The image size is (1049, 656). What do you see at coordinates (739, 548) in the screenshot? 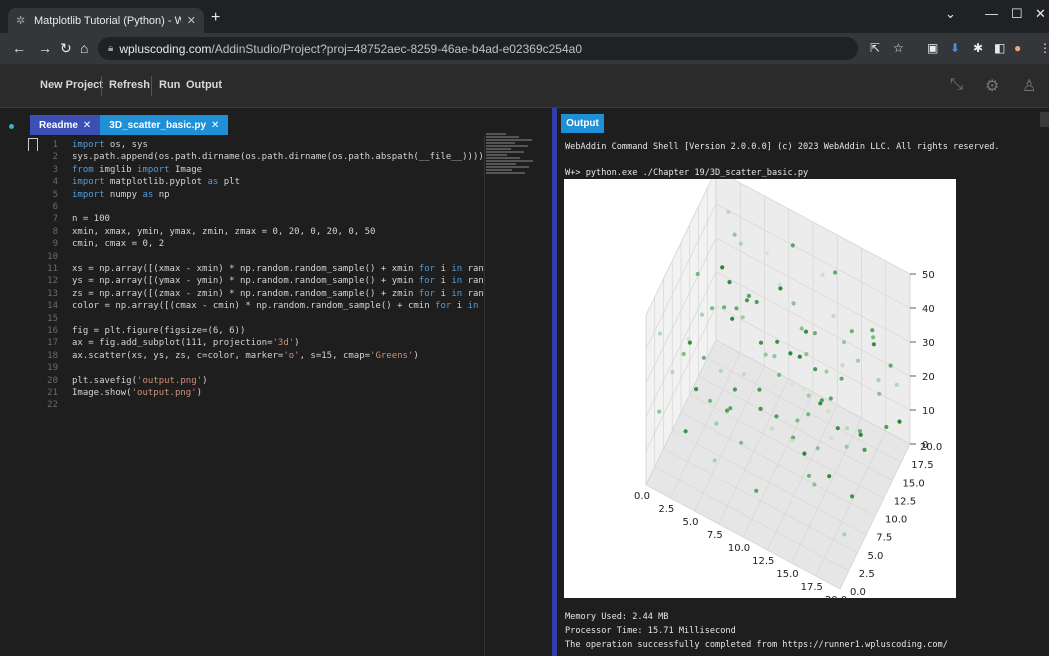
I see `x-tick-label: 10.0` at bounding box center [739, 548].